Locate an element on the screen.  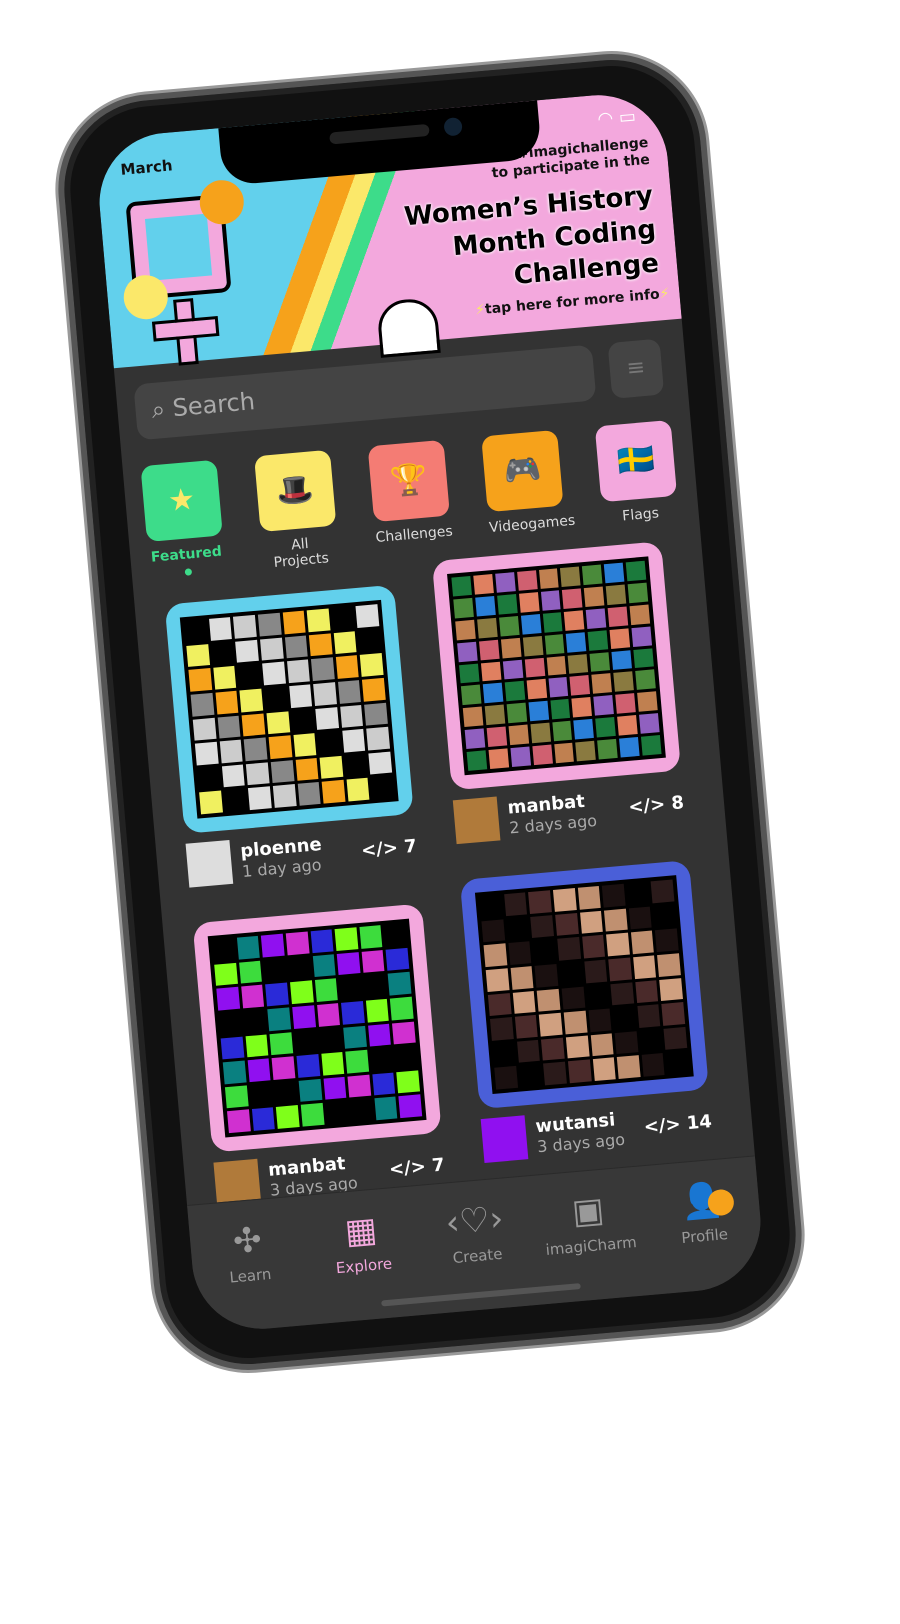
banner-title: Women’s History Month Coding Challenge is located at coordinates (531, 240).